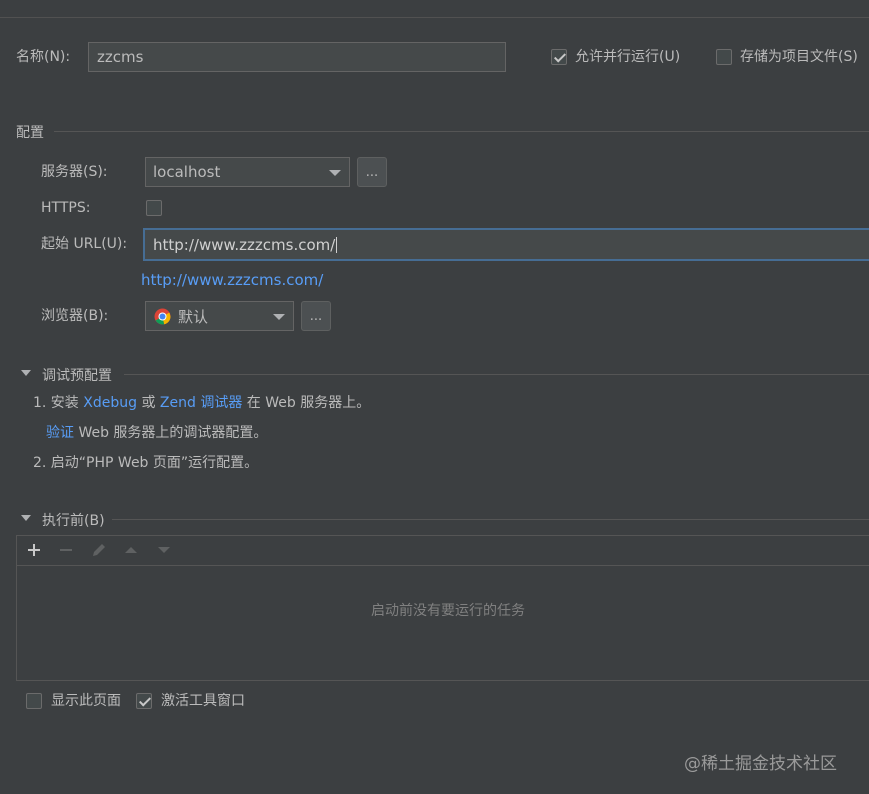 The height and width of the screenshot is (794, 869). I want to click on text-caret, so click(337, 244).